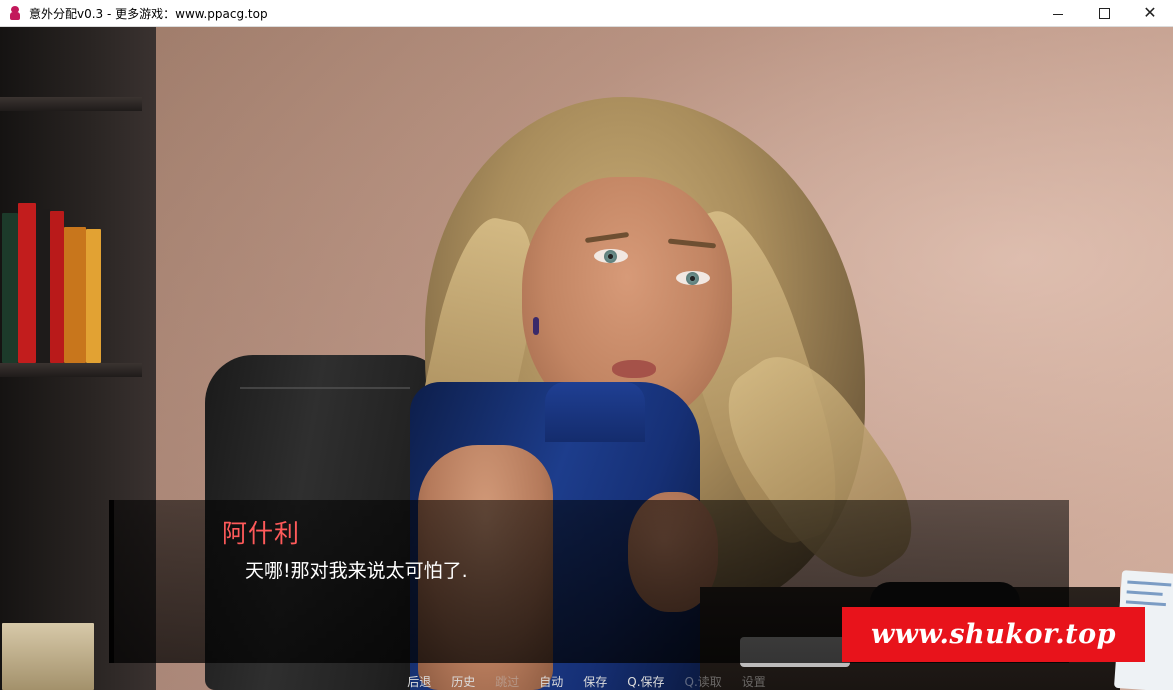  I want to click on close-button: ✕, so click(1150, 13).